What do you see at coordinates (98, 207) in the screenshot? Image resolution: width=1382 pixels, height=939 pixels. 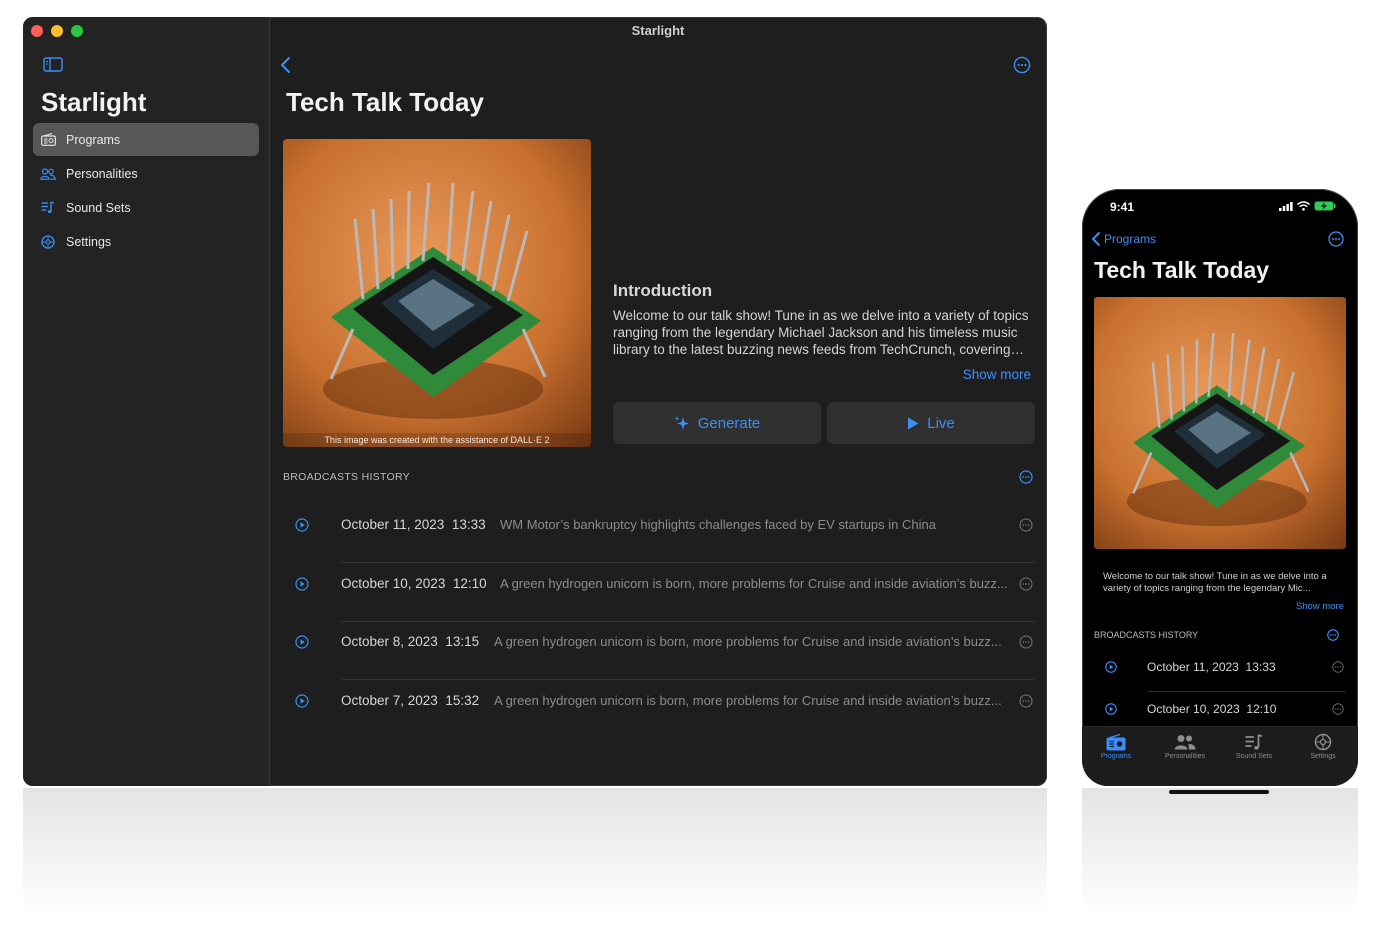 I see `sidebar-item-label: Sound Sets` at bounding box center [98, 207].